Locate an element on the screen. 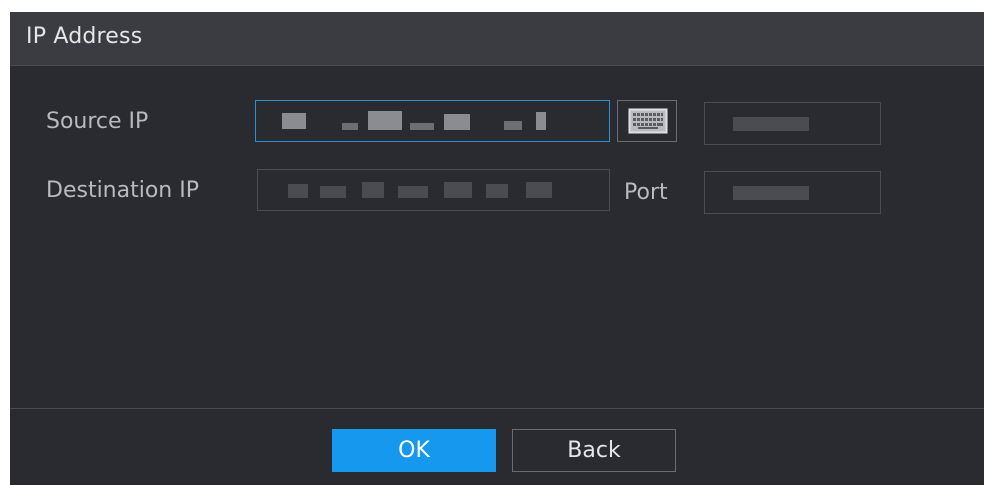 The height and width of the screenshot is (485, 984). keyboard-button is located at coordinates (647, 121).